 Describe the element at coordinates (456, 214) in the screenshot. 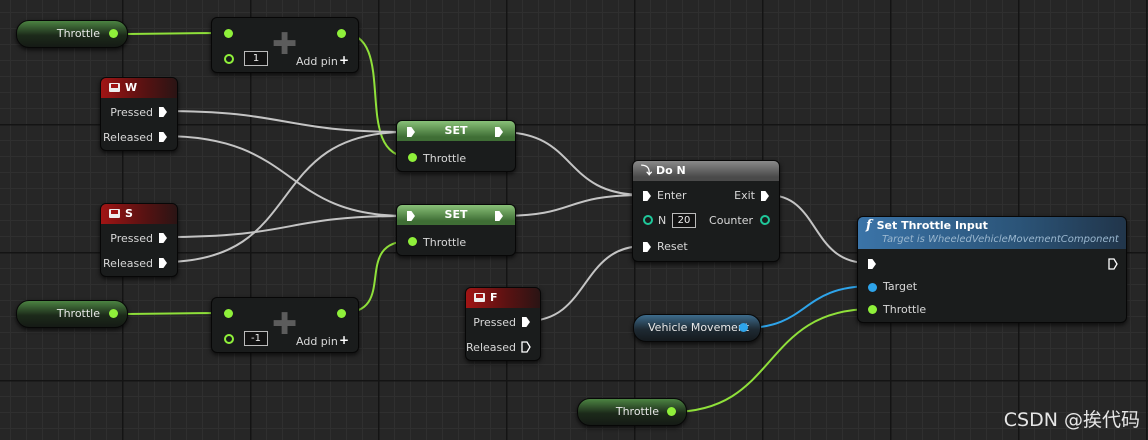

I see `set-bottom-title: SET` at that location.